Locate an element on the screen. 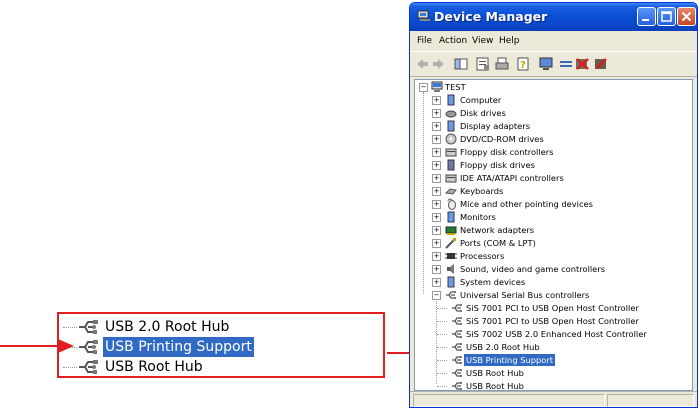 The height and width of the screenshot is (410, 700). status-bar is located at coordinates (553, 399).